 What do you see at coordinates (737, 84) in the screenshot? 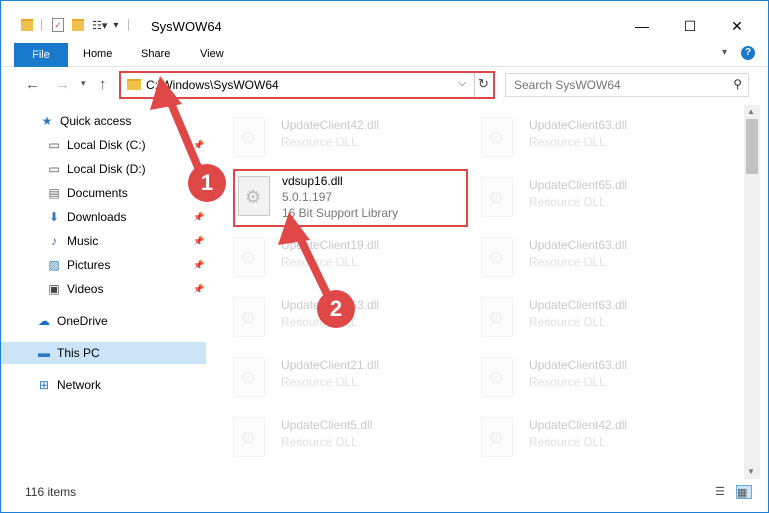
I see `search-icon: ⚲` at bounding box center [737, 84].